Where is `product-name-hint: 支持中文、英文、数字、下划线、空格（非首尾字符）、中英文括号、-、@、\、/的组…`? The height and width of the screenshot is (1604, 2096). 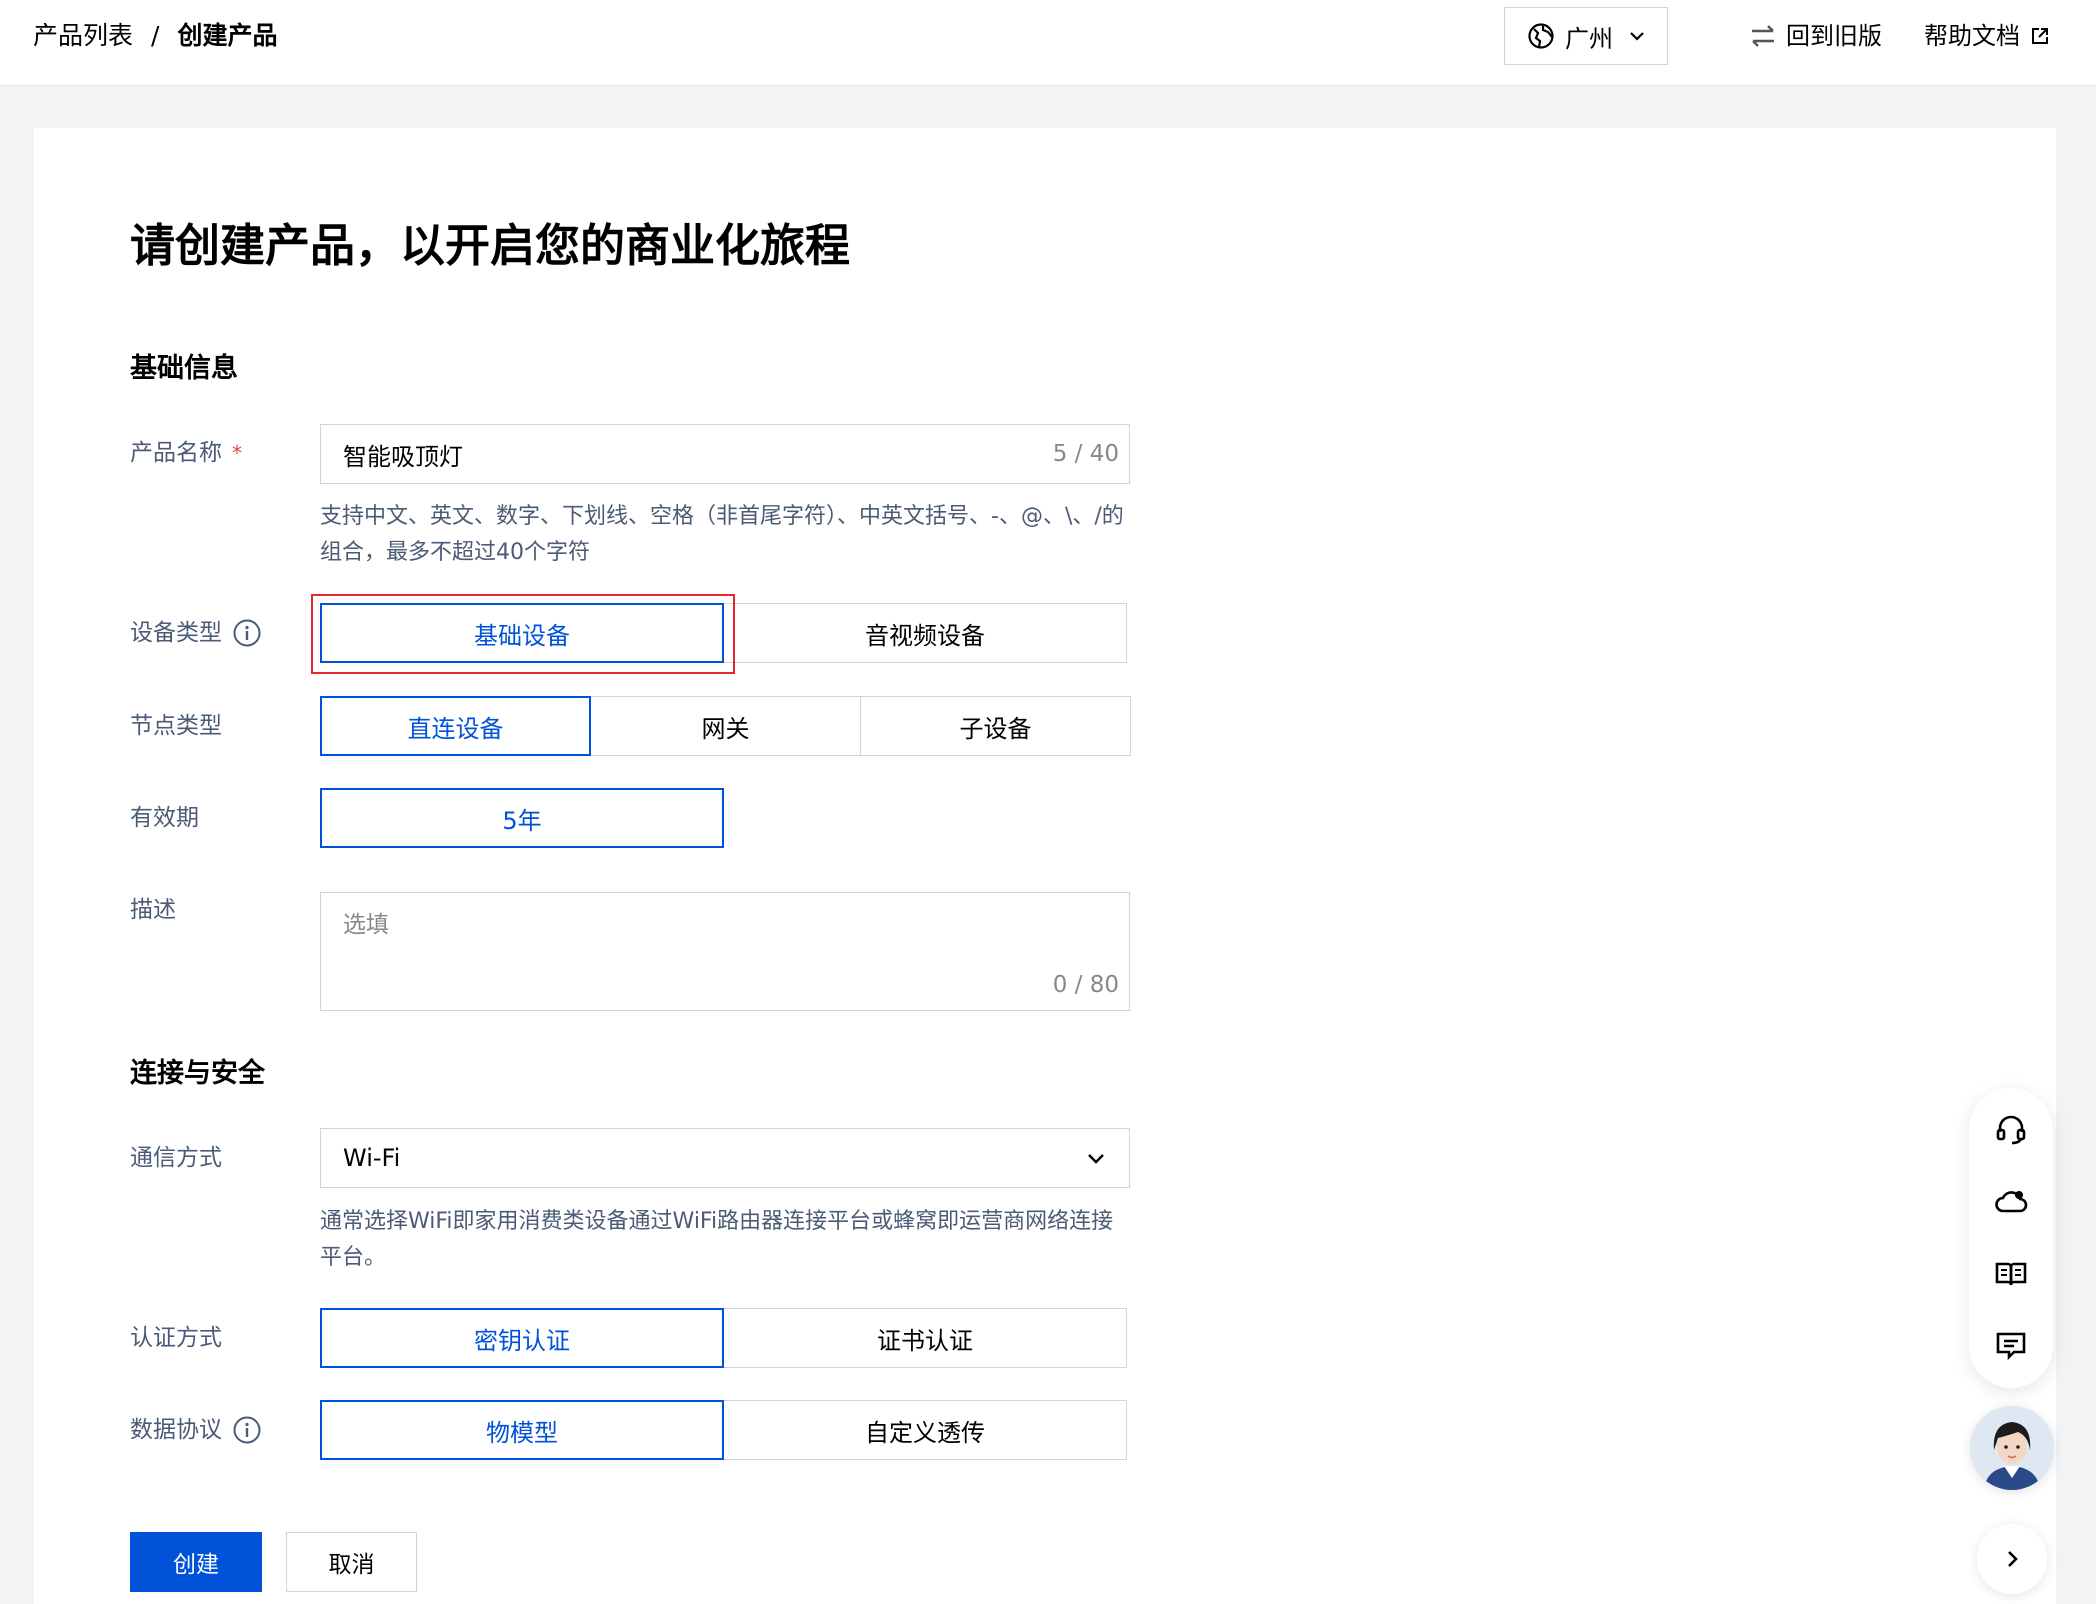 product-name-hint: 支持中文、英文、数字、下划线、空格（非首尾字符）、中英文括号、-、@、\、/的组… is located at coordinates (722, 534).